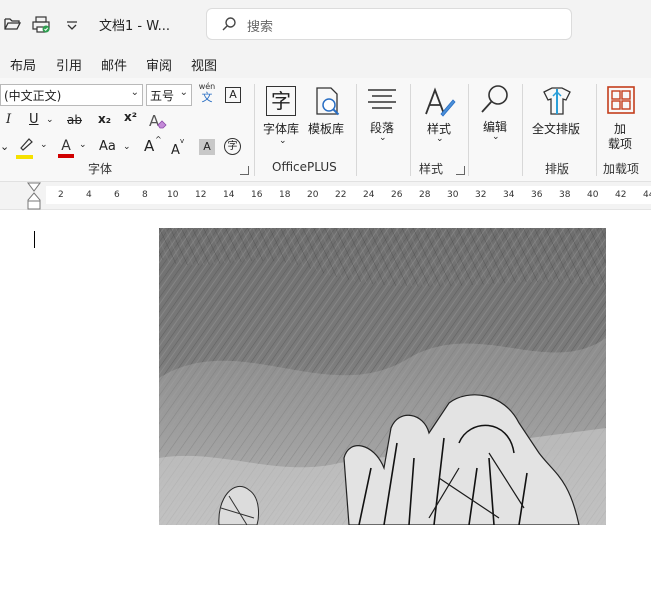 The image size is (651, 597). I want to click on menu-bar: 布局 引用 邮件 审阅 视图, so click(325, 63).